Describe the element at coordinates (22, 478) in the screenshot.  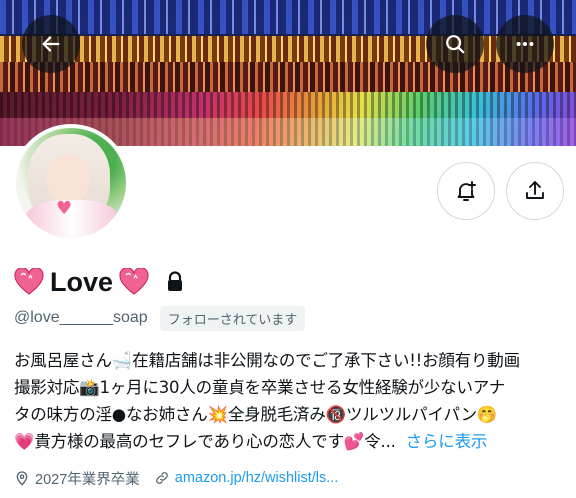
I see `location-pin-icon` at that location.